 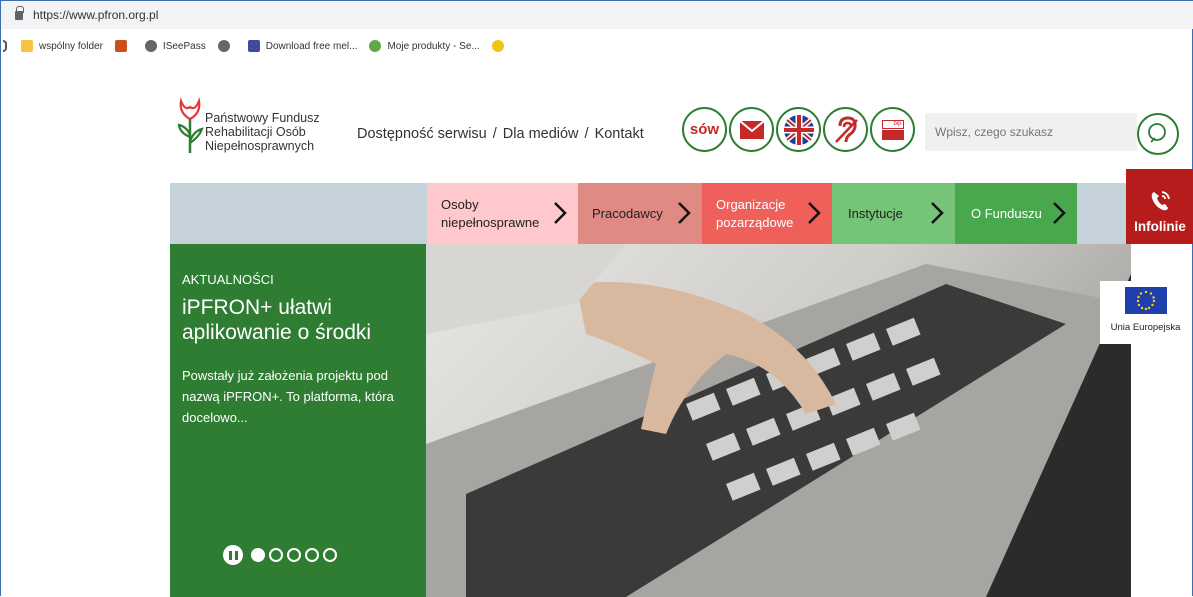 I want to click on logo-line-2: Rehabilitacji Osób, so click(x=255, y=132).